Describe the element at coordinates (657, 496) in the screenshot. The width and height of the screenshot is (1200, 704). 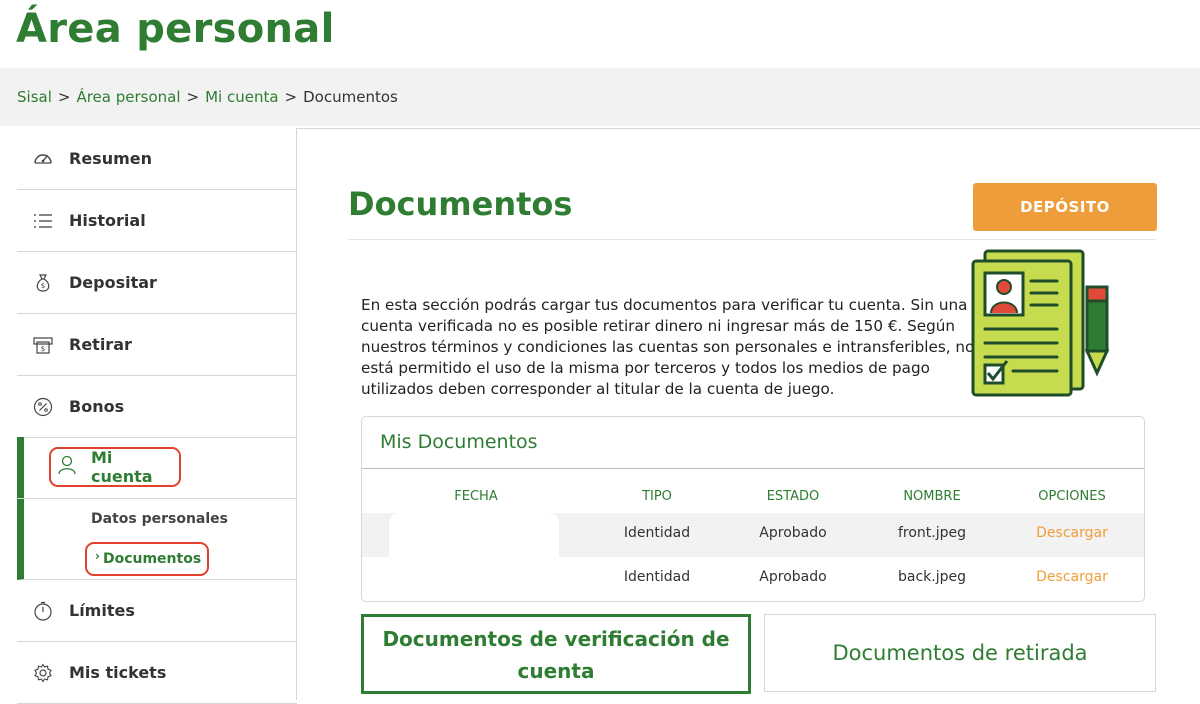
I see `column-header-tipo: TIPO` at that location.